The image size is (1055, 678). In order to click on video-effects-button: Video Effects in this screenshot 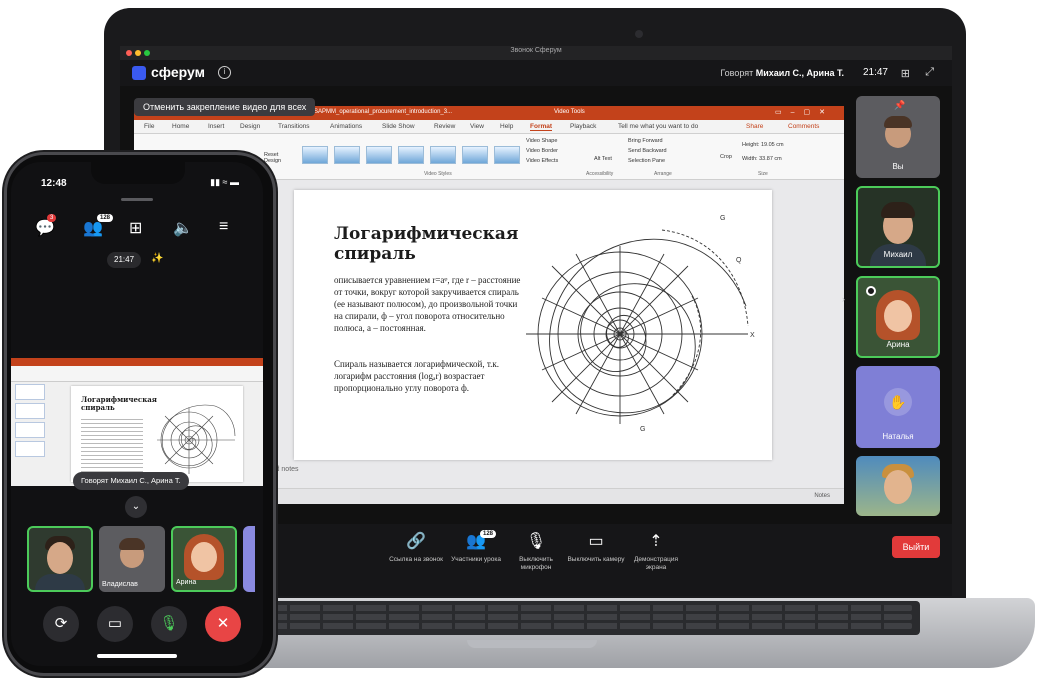, I will do `click(542, 161)`.